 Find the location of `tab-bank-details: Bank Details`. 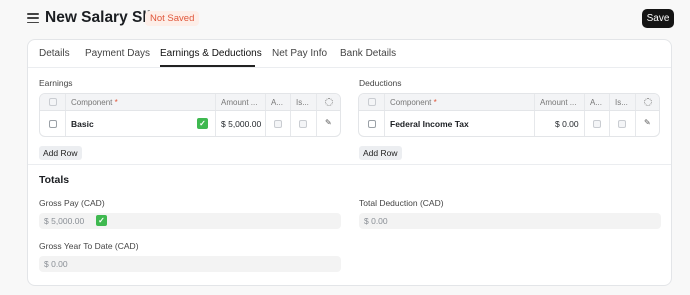

tab-bank-details: Bank Details is located at coordinates (368, 53).